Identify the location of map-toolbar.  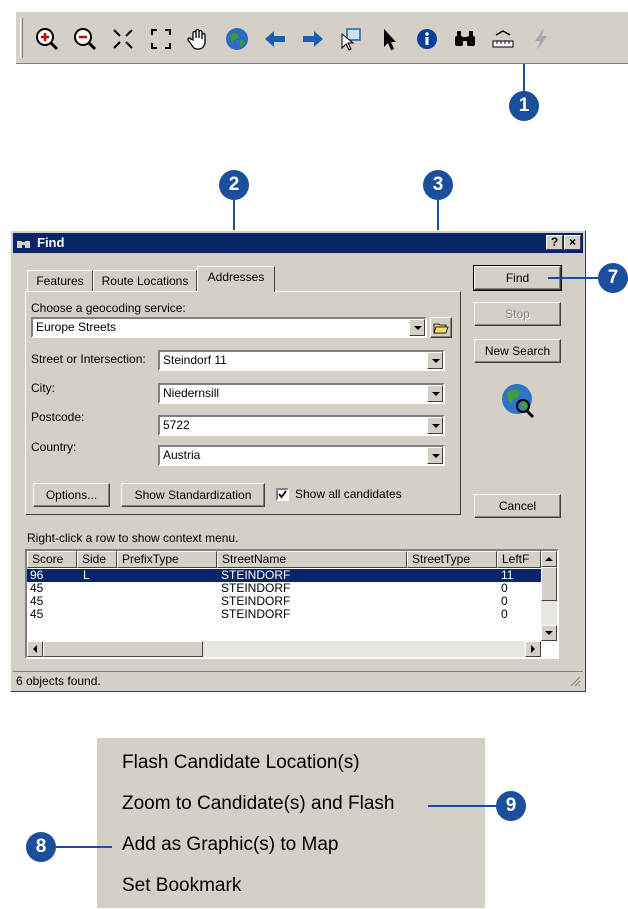
(322, 38).